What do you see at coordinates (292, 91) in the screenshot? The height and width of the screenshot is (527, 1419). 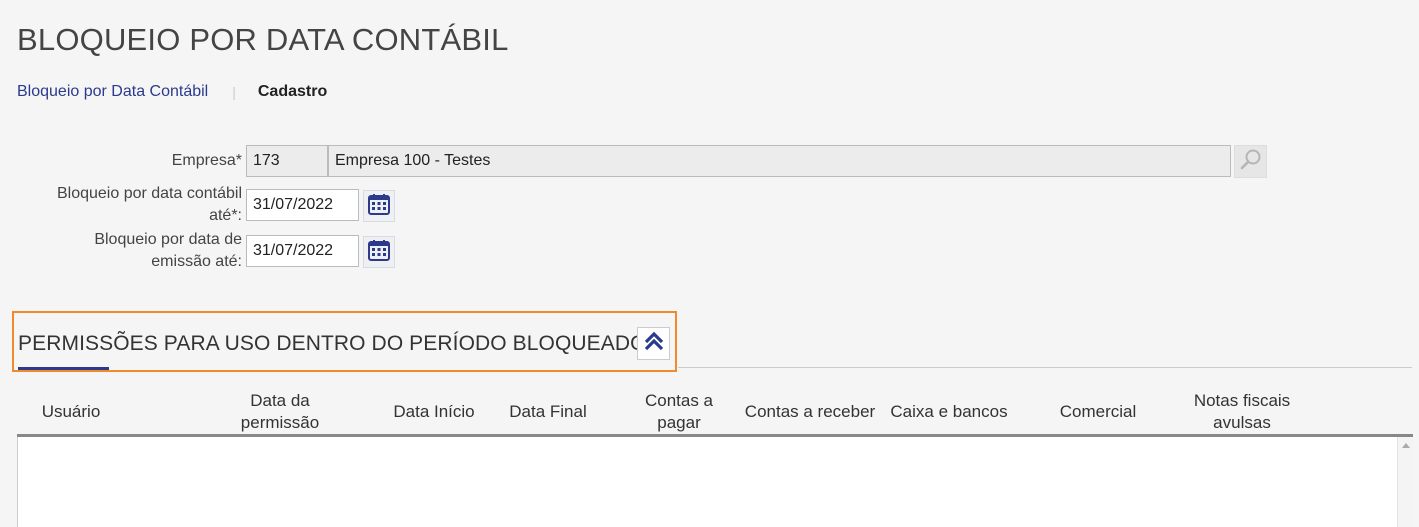 I see `breadcrumb-current: Cadastro` at bounding box center [292, 91].